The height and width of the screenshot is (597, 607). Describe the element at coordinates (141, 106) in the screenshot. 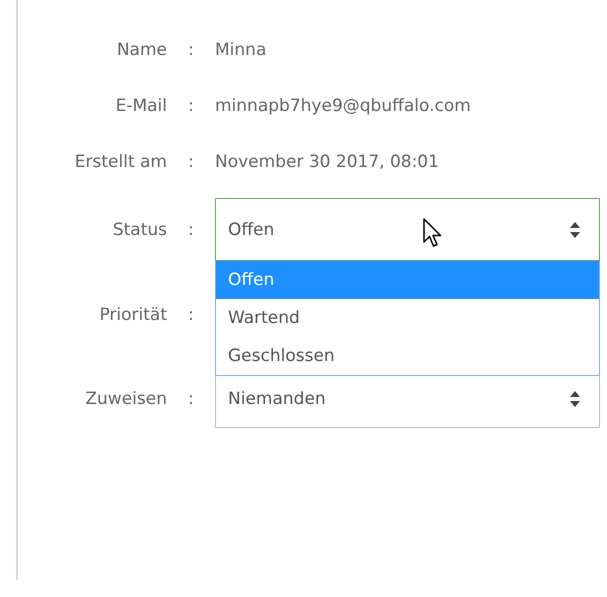

I see `field-label: E-Mail` at that location.